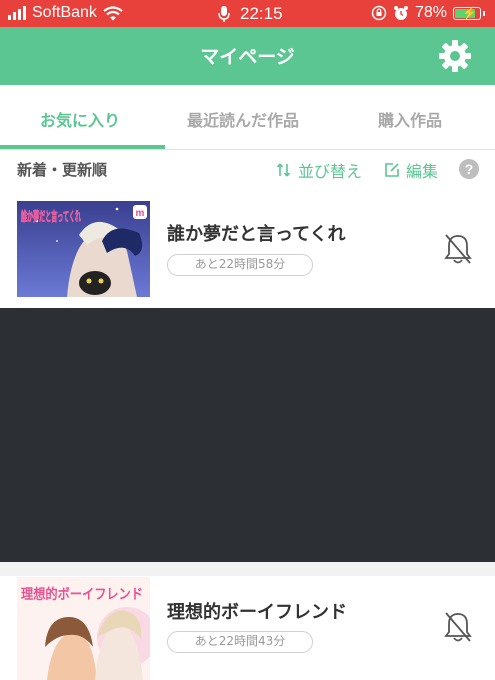 The height and width of the screenshot is (680, 495). I want to click on tab-recently-read: 最近読んだ作品, so click(243, 119).